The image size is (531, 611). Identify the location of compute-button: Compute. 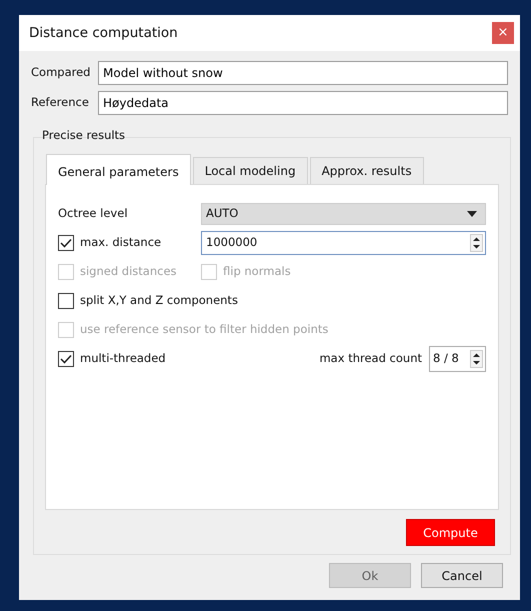
(450, 532).